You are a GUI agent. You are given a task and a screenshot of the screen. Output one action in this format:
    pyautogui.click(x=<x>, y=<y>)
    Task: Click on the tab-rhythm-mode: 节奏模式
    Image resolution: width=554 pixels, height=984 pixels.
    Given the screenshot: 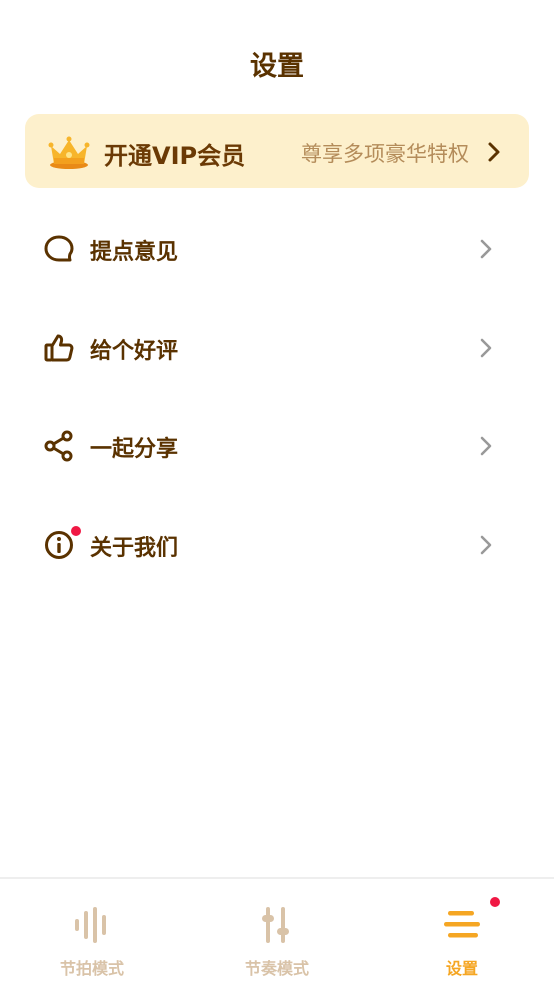 What is the action you would take?
    pyautogui.click(x=277, y=931)
    